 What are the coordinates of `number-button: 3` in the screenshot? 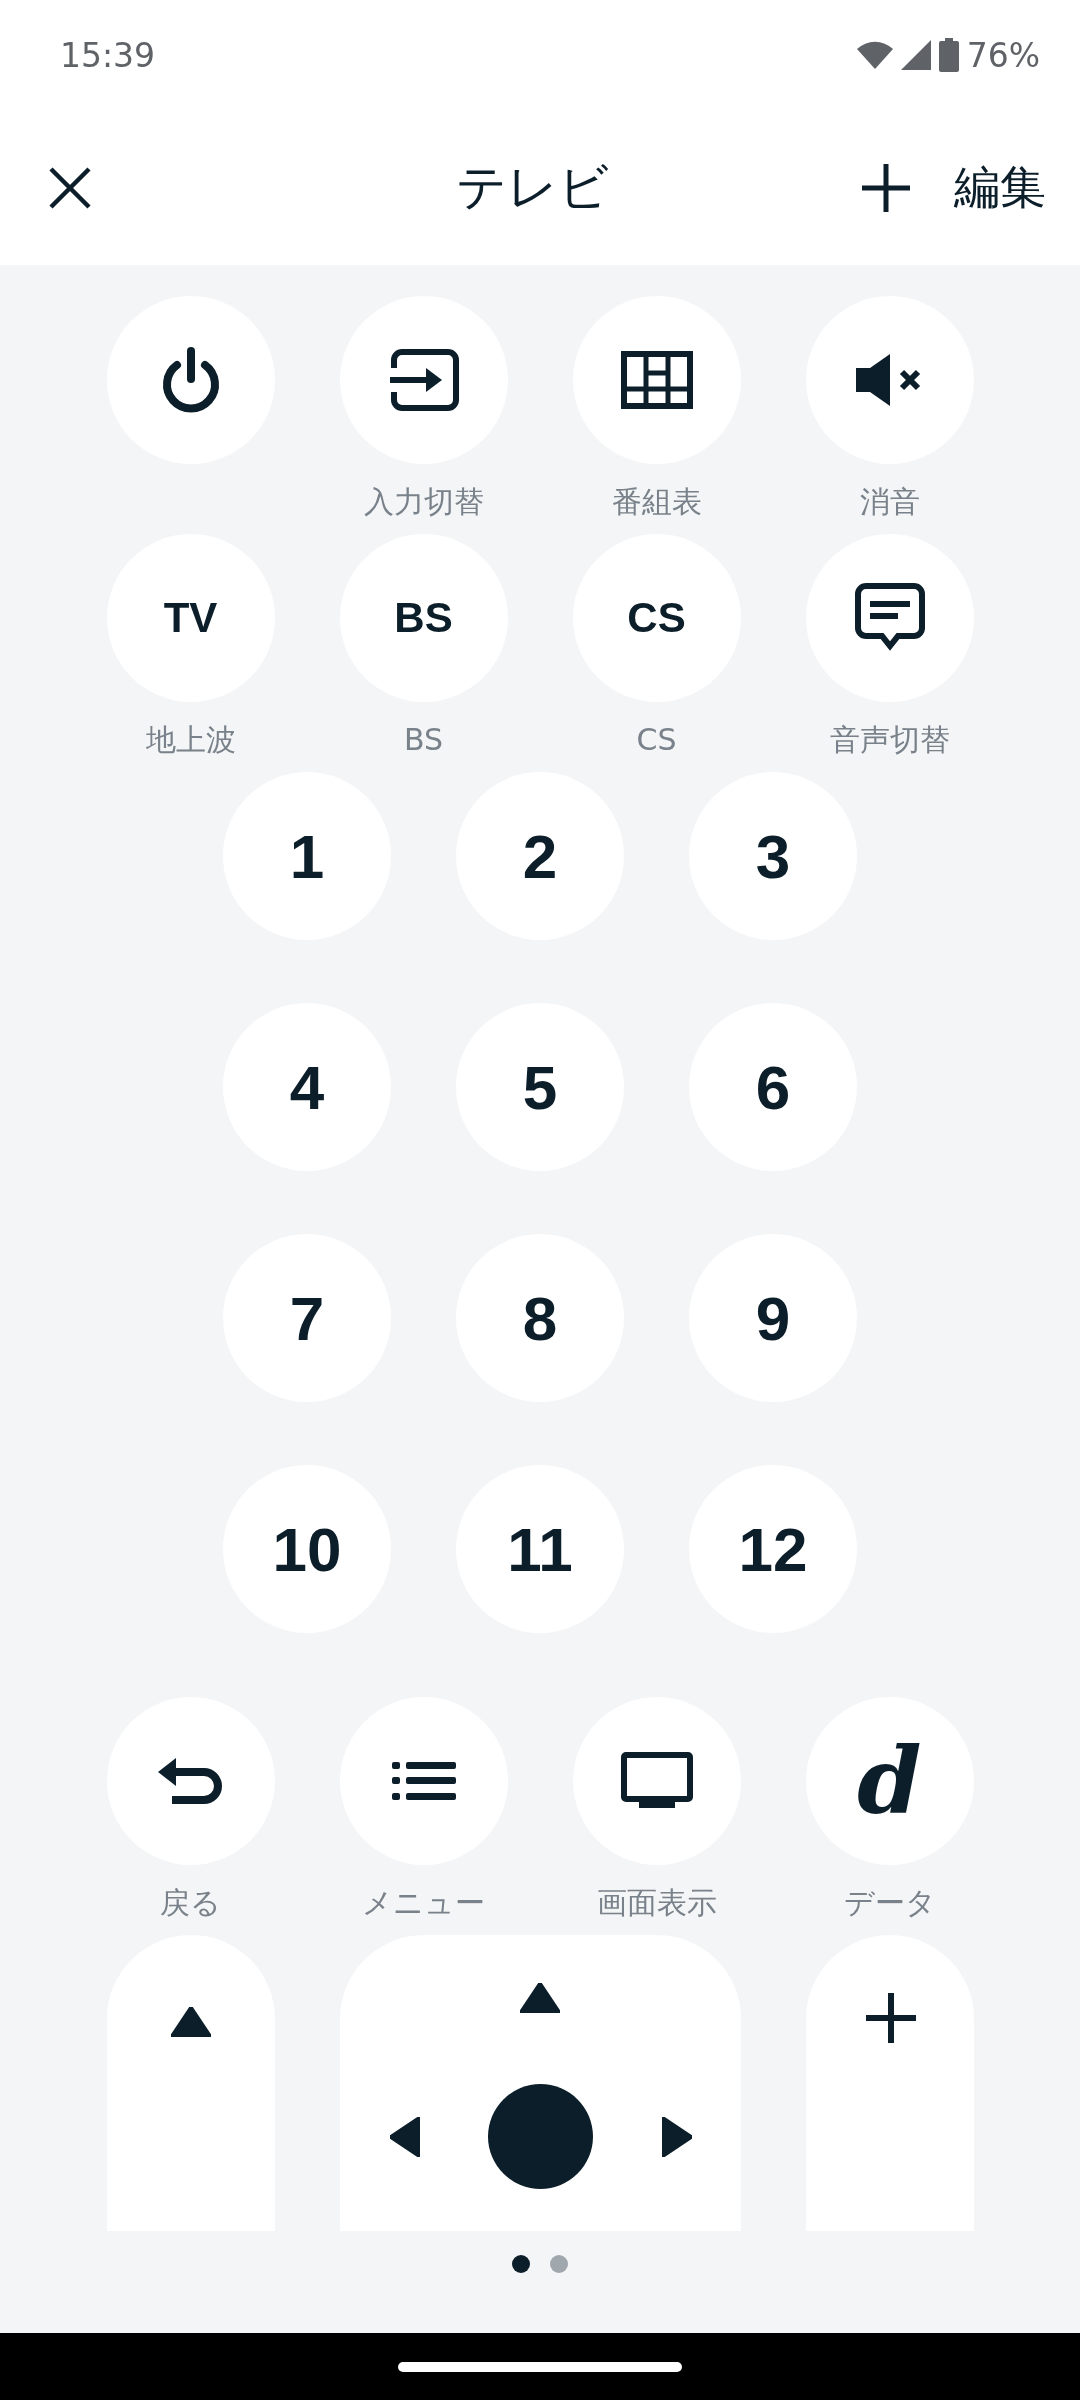 It's located at (773, 856).